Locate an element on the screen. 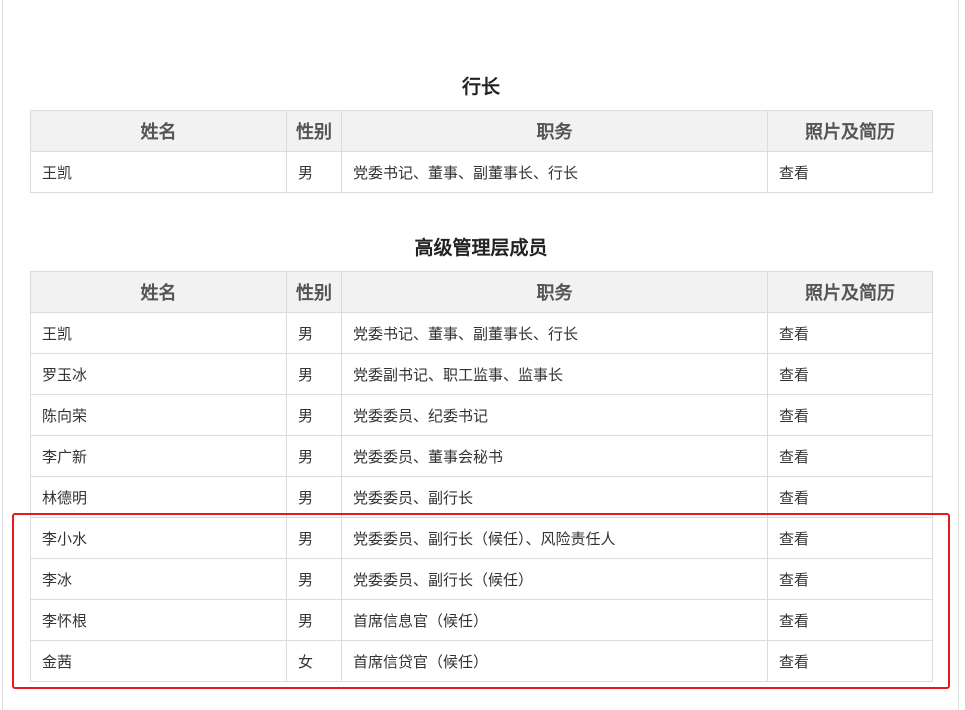 The width and height of the screenshot is (965, 710). section-title-senior-management: 高级管理层成员 is located at coordinates (481, 248).